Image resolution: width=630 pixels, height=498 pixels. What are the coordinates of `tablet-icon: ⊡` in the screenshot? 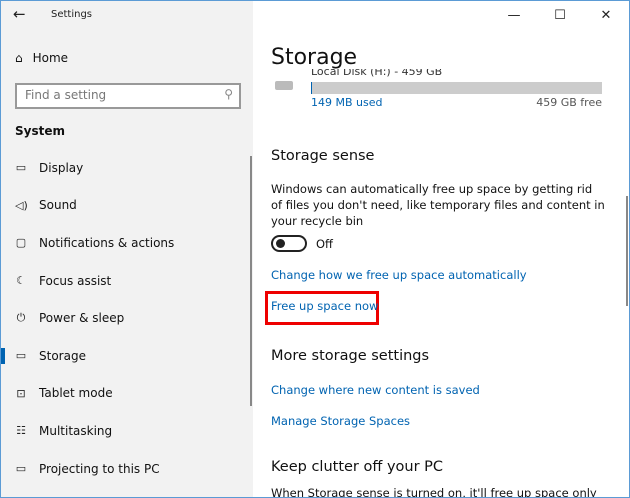 It's located at (21, 393).